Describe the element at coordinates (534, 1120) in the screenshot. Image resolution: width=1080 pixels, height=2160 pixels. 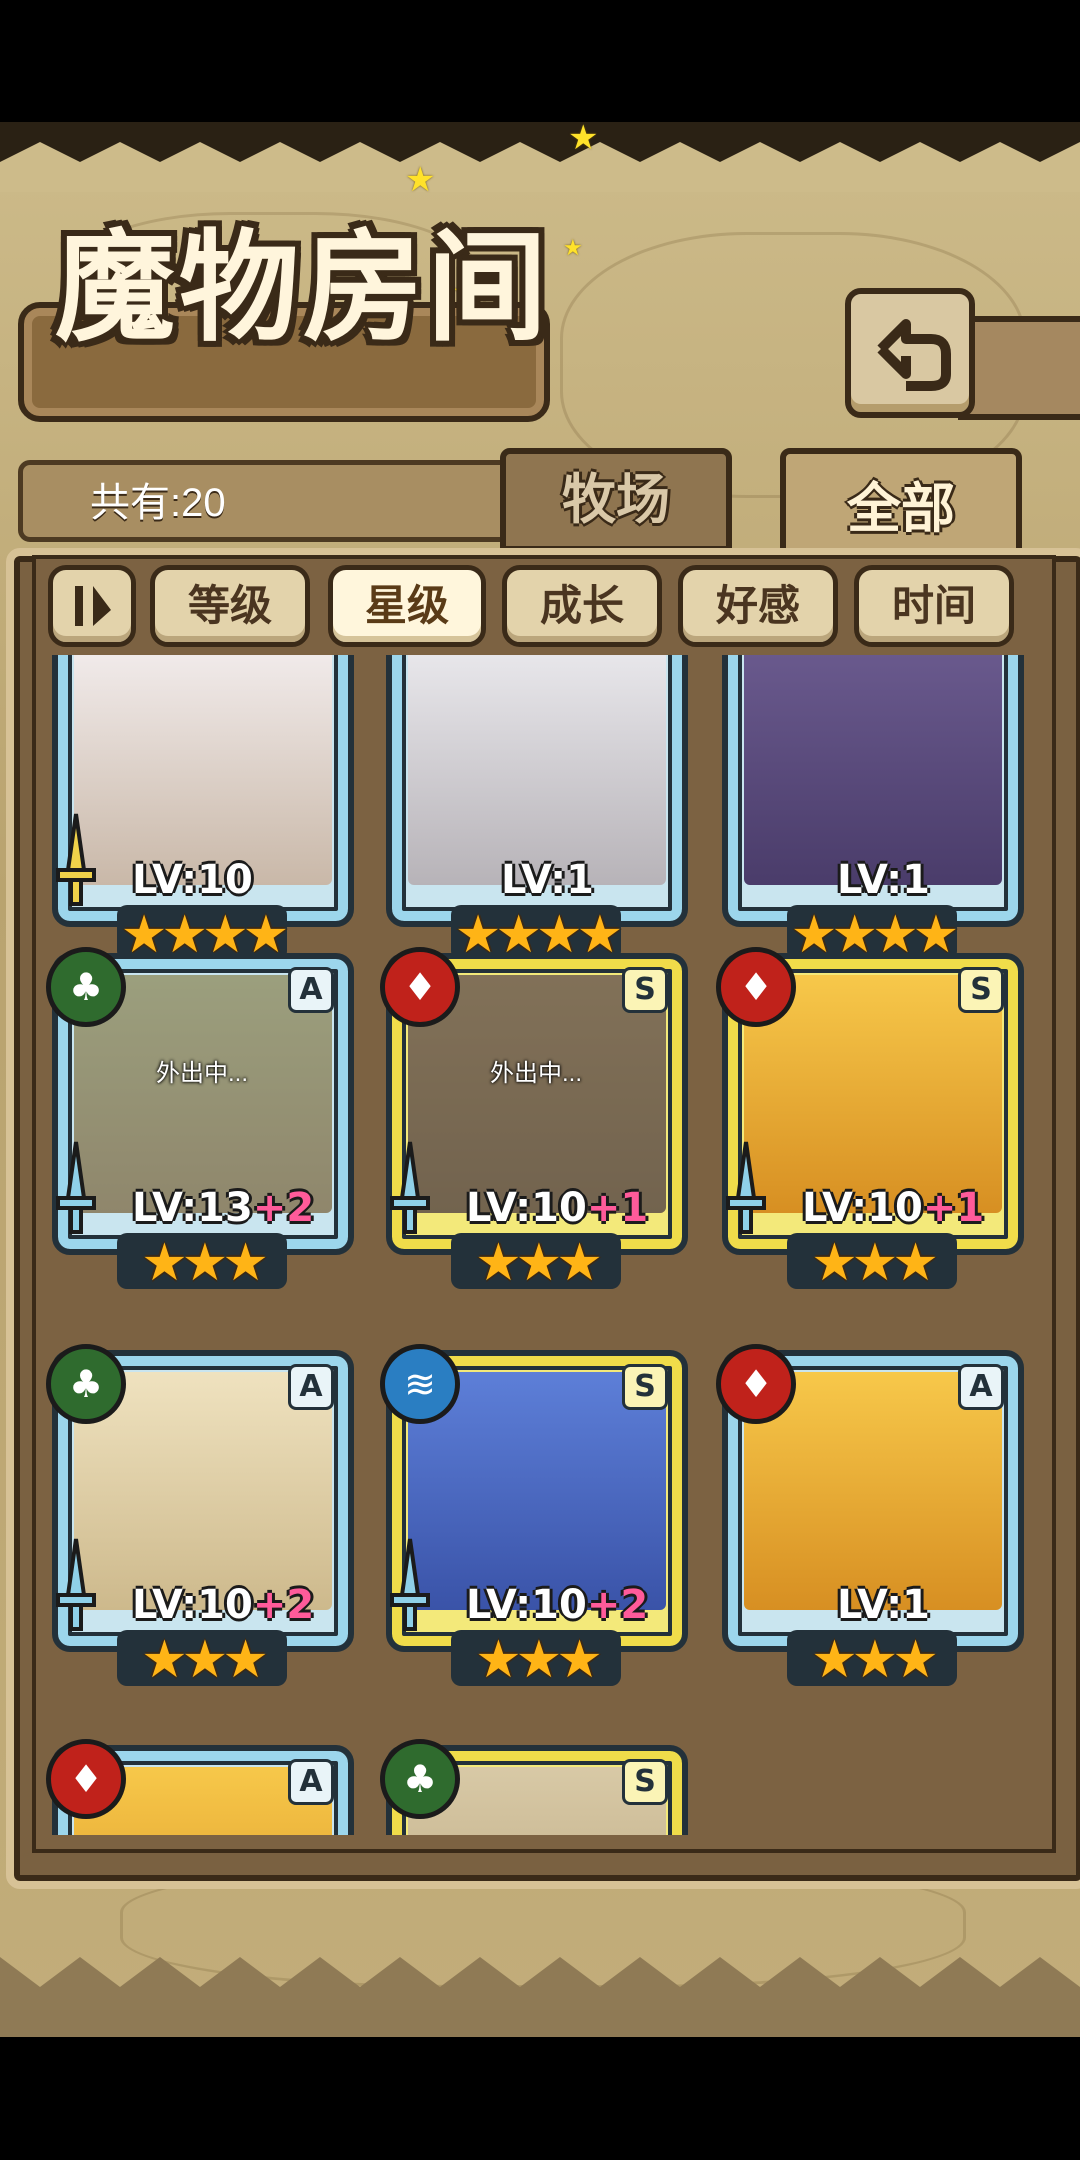
I see `monster-card: 外出中... S ♦ LV:10+1 ★★★` at that location.